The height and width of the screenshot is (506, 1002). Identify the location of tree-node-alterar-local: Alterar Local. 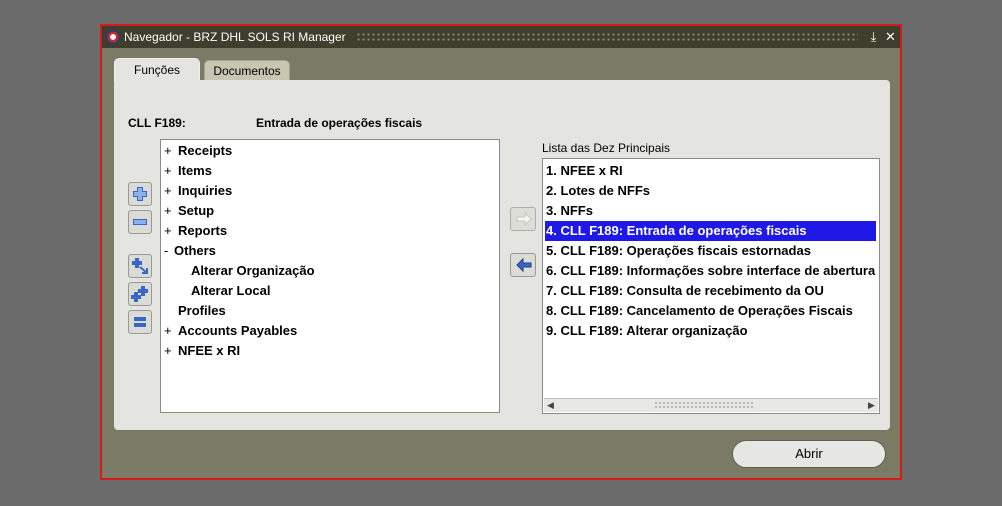
(230, 291).